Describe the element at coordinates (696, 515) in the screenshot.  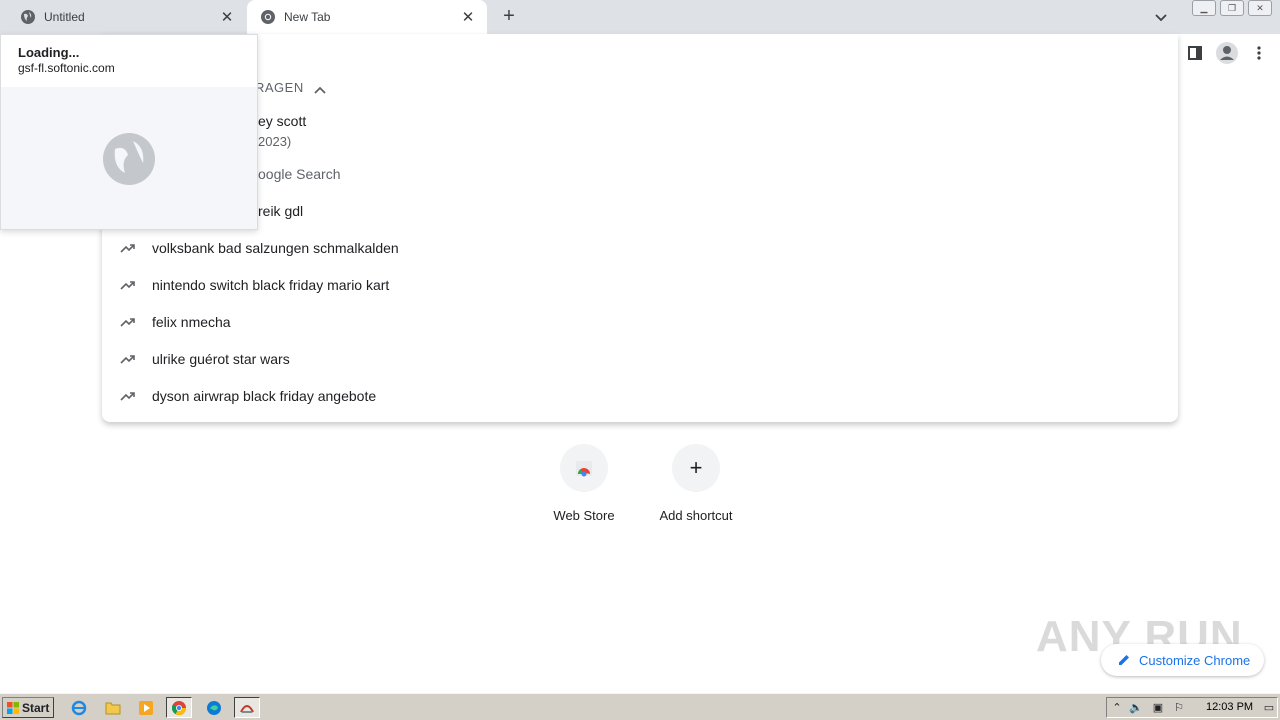
I see `shortcut-label: Add shortcut` at that location.